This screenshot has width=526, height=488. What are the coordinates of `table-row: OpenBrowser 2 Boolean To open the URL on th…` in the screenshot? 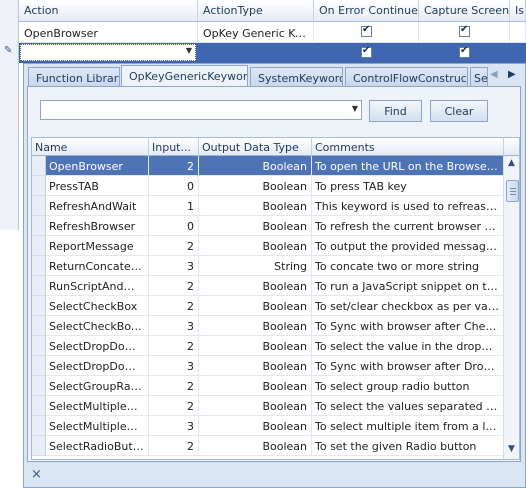 It's located at (268, 166).